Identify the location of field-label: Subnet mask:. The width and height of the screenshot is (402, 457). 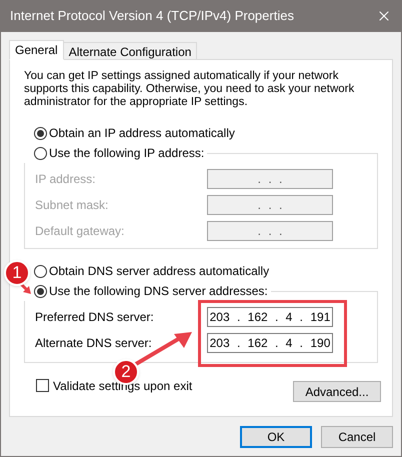
(71, 205).